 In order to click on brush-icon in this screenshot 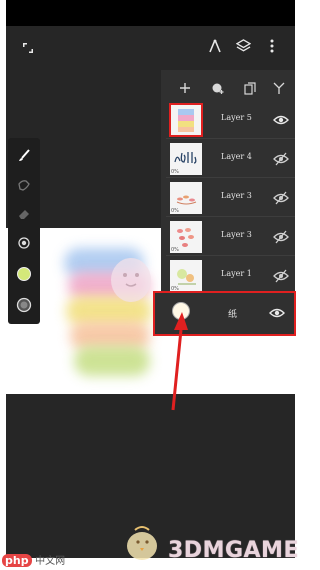, I will do `click(24, 156)`.